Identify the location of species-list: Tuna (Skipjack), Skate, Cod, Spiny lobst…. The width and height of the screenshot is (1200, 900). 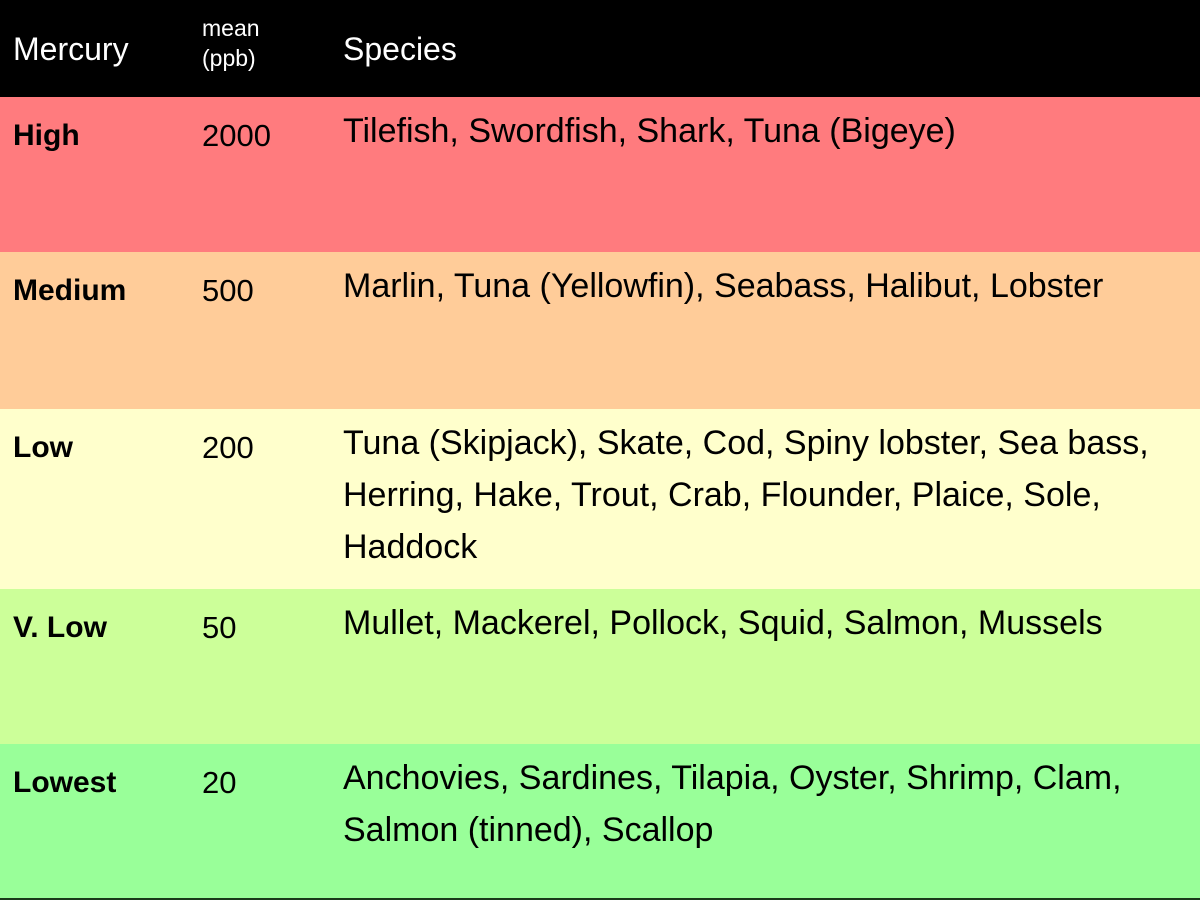
(746, 495).